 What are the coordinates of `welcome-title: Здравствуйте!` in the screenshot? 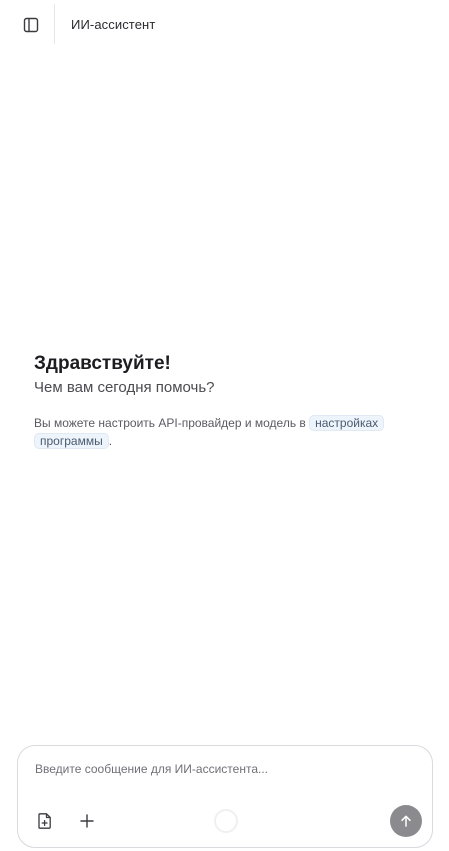 It's located at (102, 363).